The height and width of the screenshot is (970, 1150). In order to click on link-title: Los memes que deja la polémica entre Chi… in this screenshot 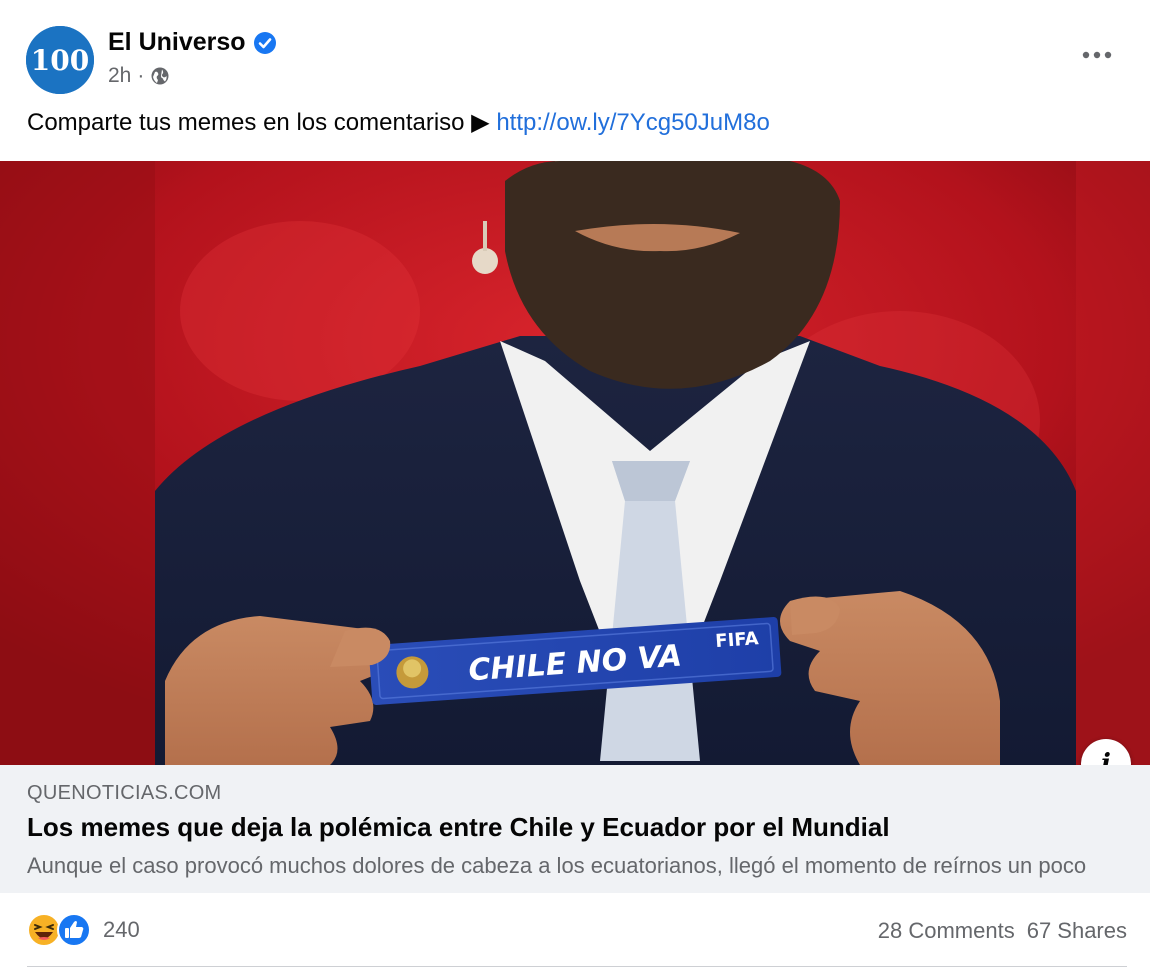, I will do `click(458, 827)`.